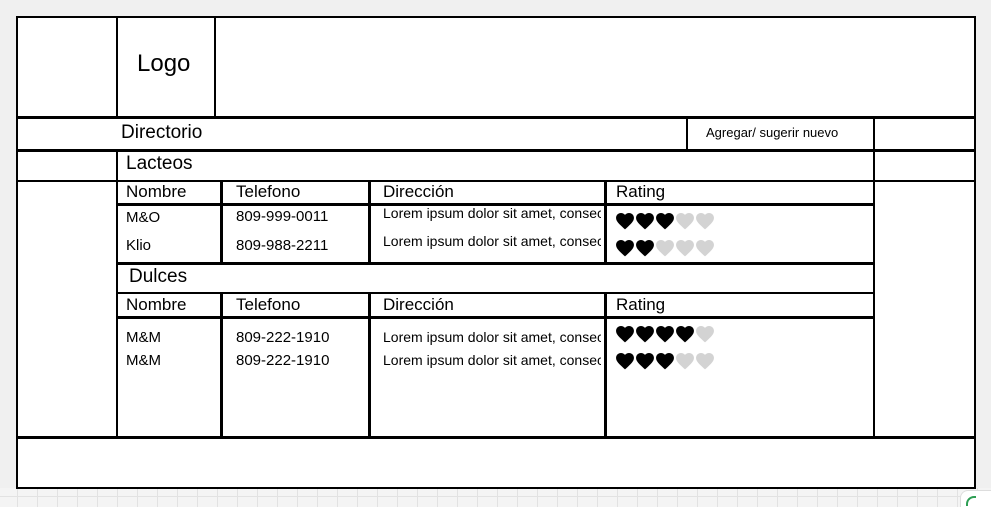 The image size is (991, 507). Describe the element at coordinates (496, 263) in the screenshot. I see `lacteos-table-bottom-line` at that location.